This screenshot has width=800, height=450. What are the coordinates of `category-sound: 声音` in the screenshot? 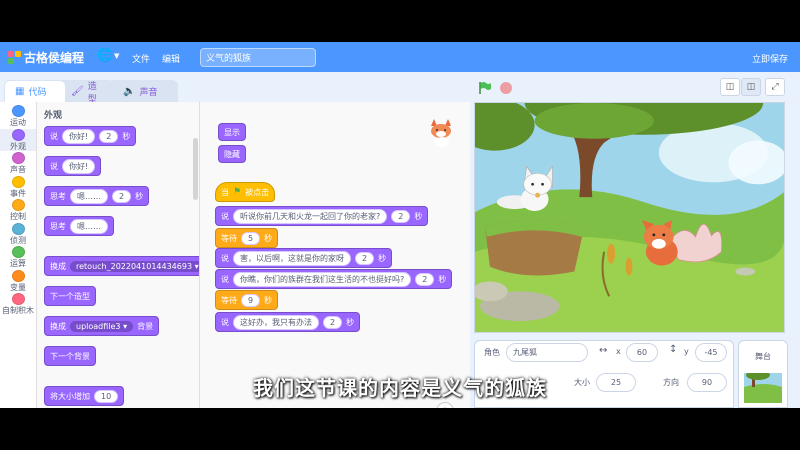 It's located at (18, 163).